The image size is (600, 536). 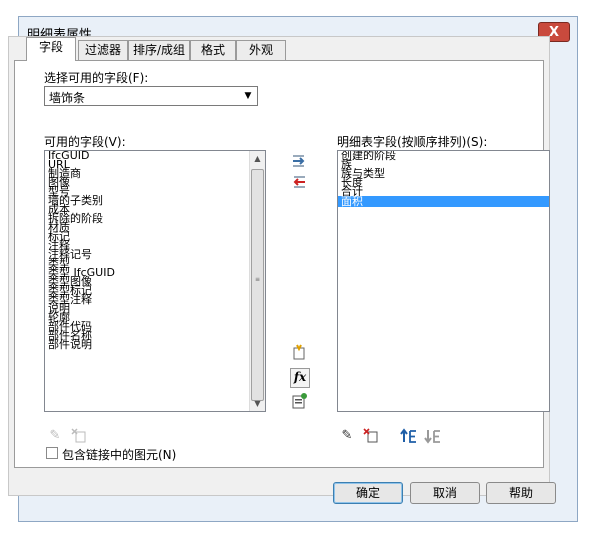 What do you see at coordinates (155, 344) in the screenshot?
I see `list-item: 部件说明` at bounding box center [155, 344].